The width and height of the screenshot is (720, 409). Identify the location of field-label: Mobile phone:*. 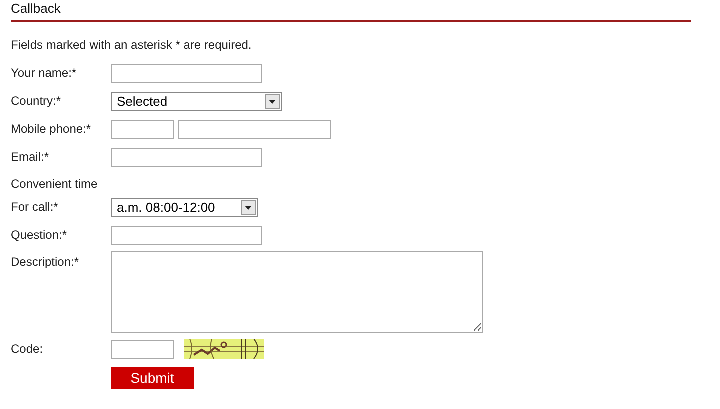
(51, 129).